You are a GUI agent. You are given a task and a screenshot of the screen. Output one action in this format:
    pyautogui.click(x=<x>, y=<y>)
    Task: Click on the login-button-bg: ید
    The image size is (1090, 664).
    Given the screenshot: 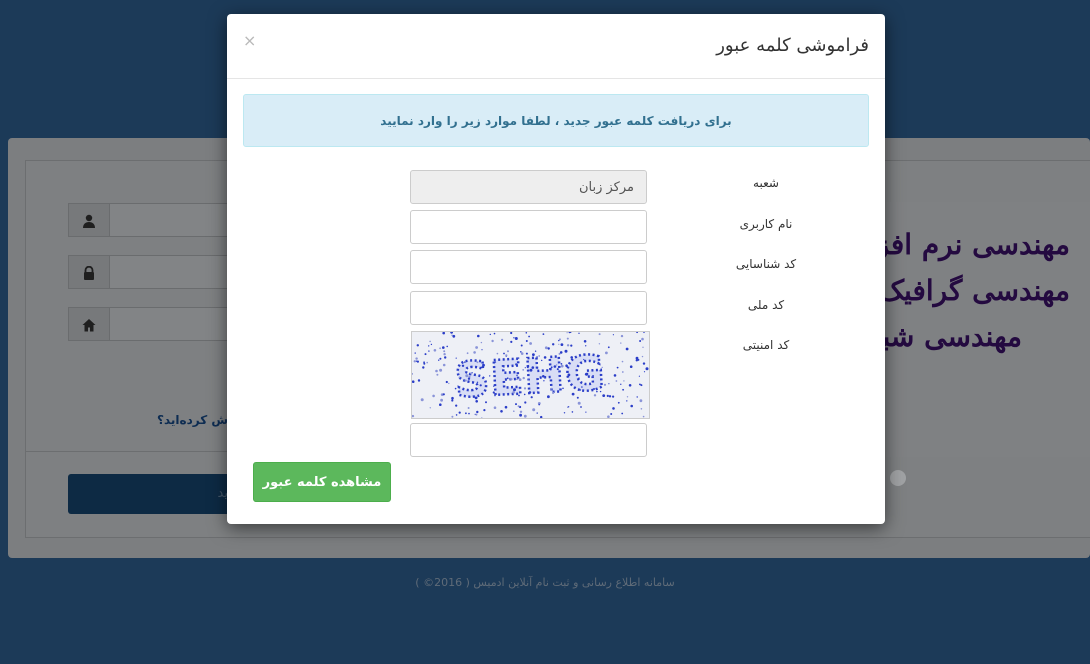 What is the action you would take?
    pyautogui.click(x=153, y=494)
    